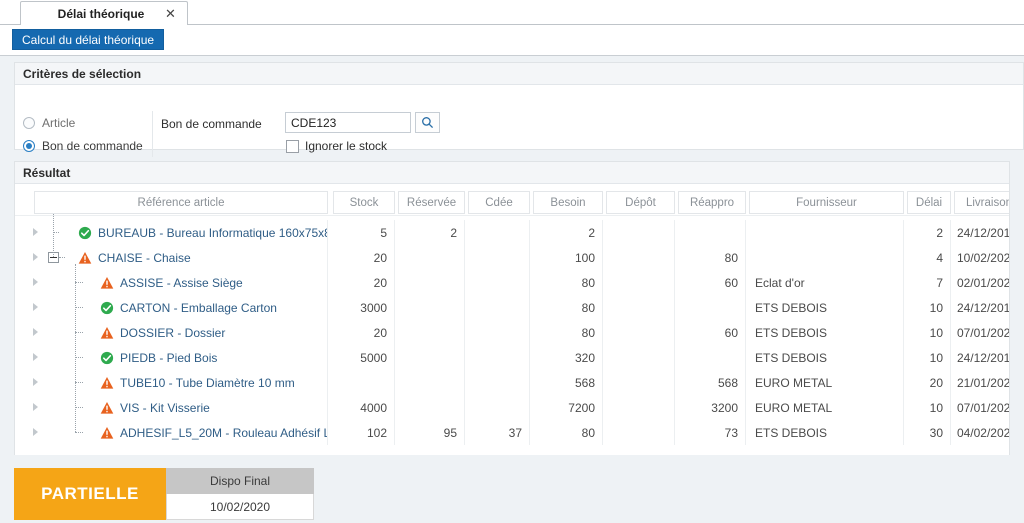  I want to click on ignorer-le-stock-checkbox, so click(292, 146).